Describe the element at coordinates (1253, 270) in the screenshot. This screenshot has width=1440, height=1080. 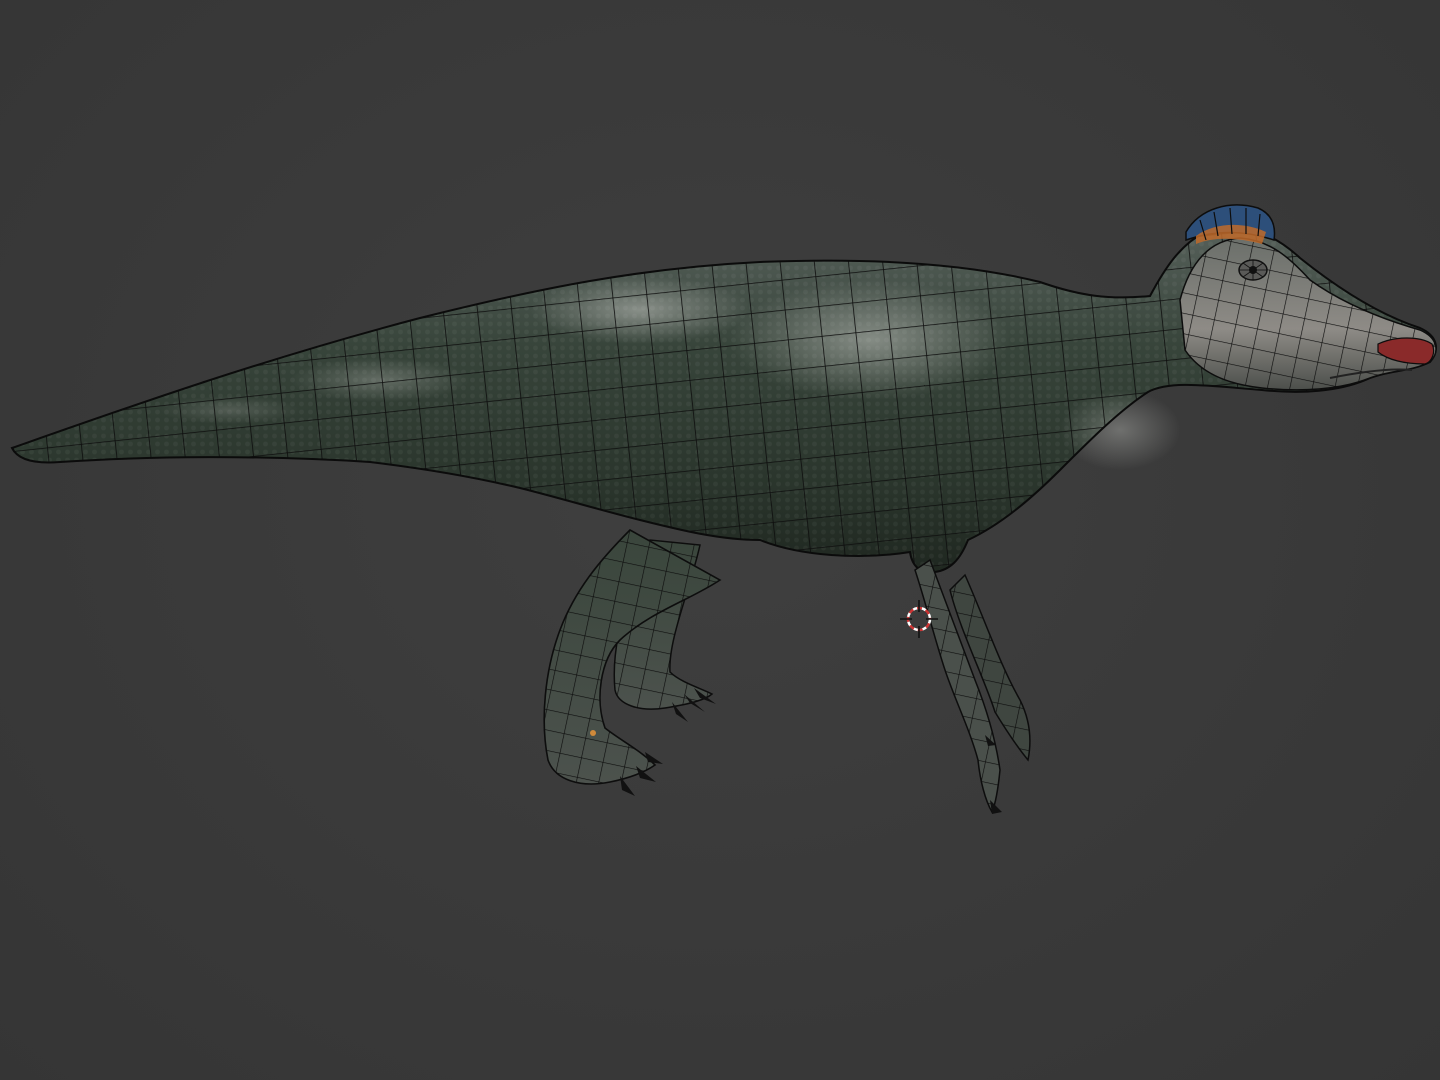
I see `eye-icon` at that location.